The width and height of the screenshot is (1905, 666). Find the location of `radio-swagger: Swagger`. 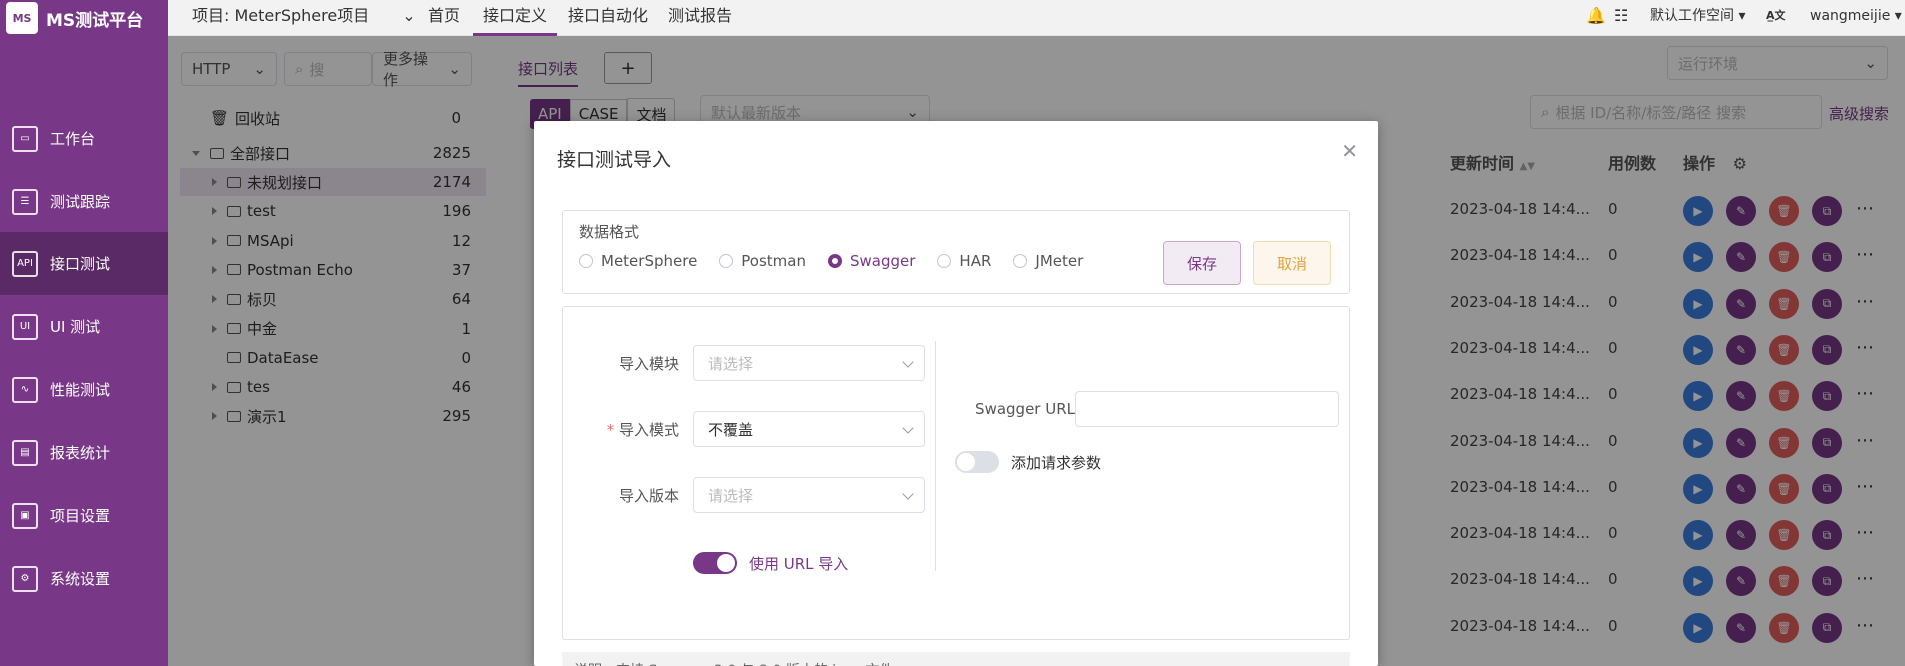

radio-swagger: Swagger is located at coordinates (871, 261).